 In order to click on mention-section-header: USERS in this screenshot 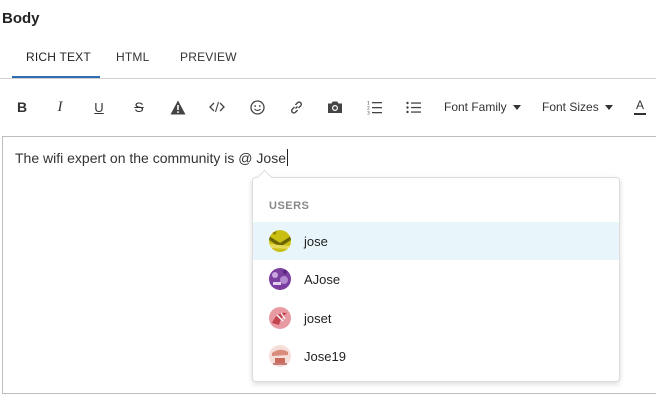, I will do `click(289, 206)`.